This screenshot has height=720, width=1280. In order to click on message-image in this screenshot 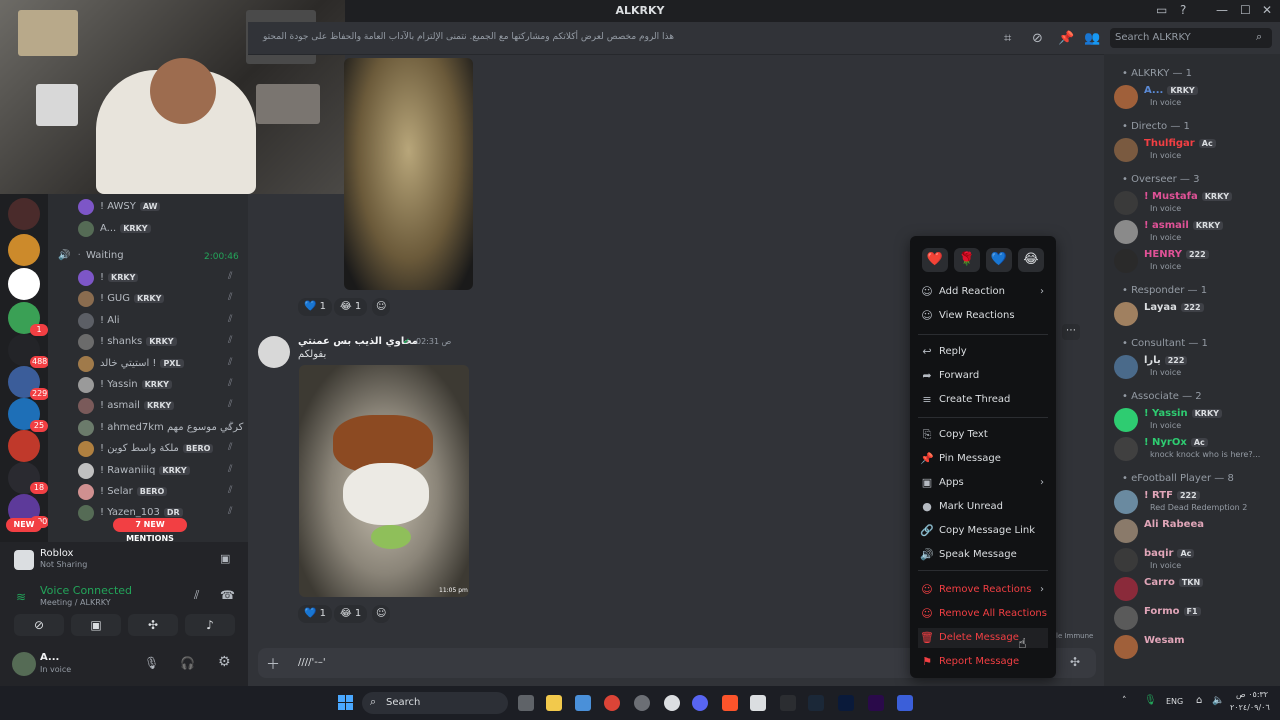, I will do `click(408, 174)`.